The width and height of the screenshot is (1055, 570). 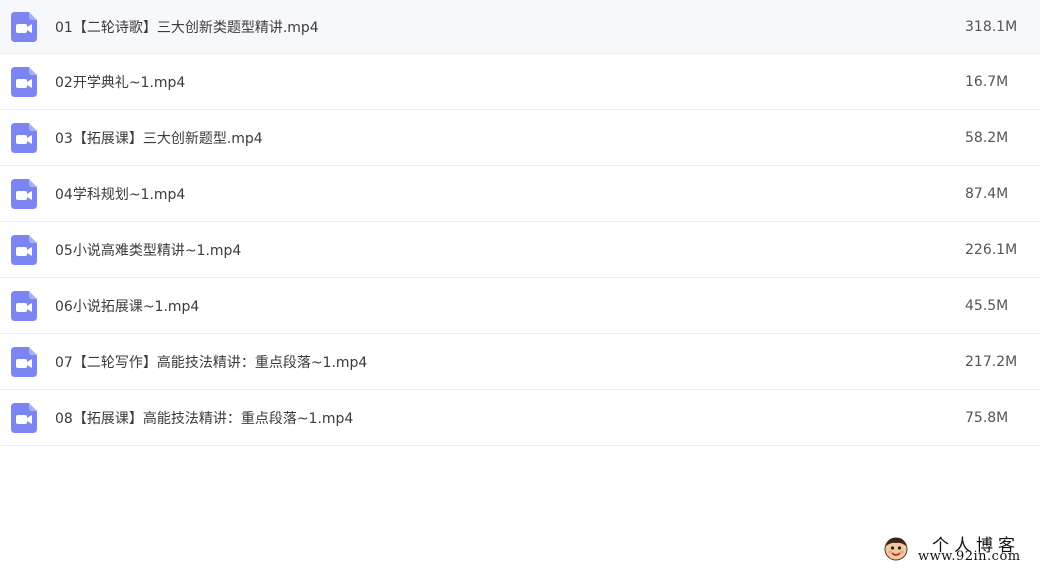 What do you see at coordinates (987, 137) in the screenshot?
I see `file-size: 58.2M` at bounding box center [987, 137].